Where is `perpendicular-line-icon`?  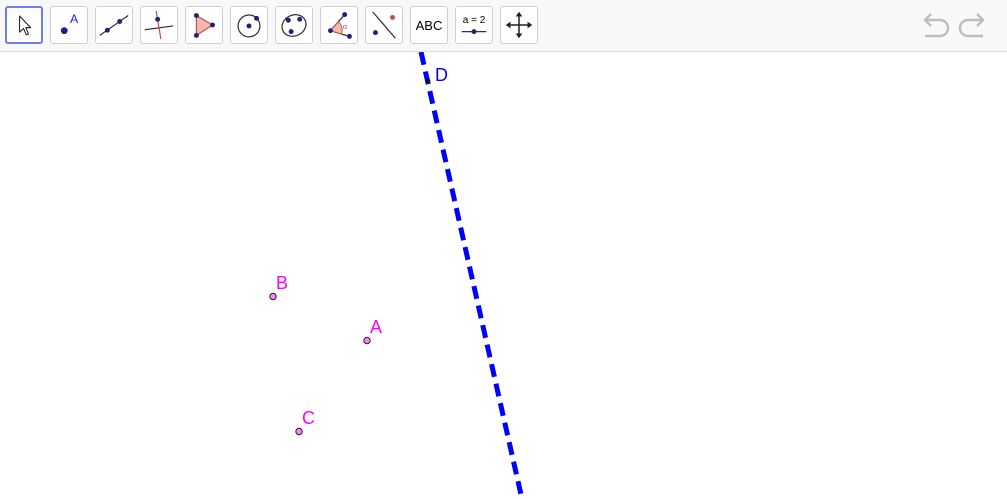 perpendicular-line-icon is located at coordinates (159, 25).